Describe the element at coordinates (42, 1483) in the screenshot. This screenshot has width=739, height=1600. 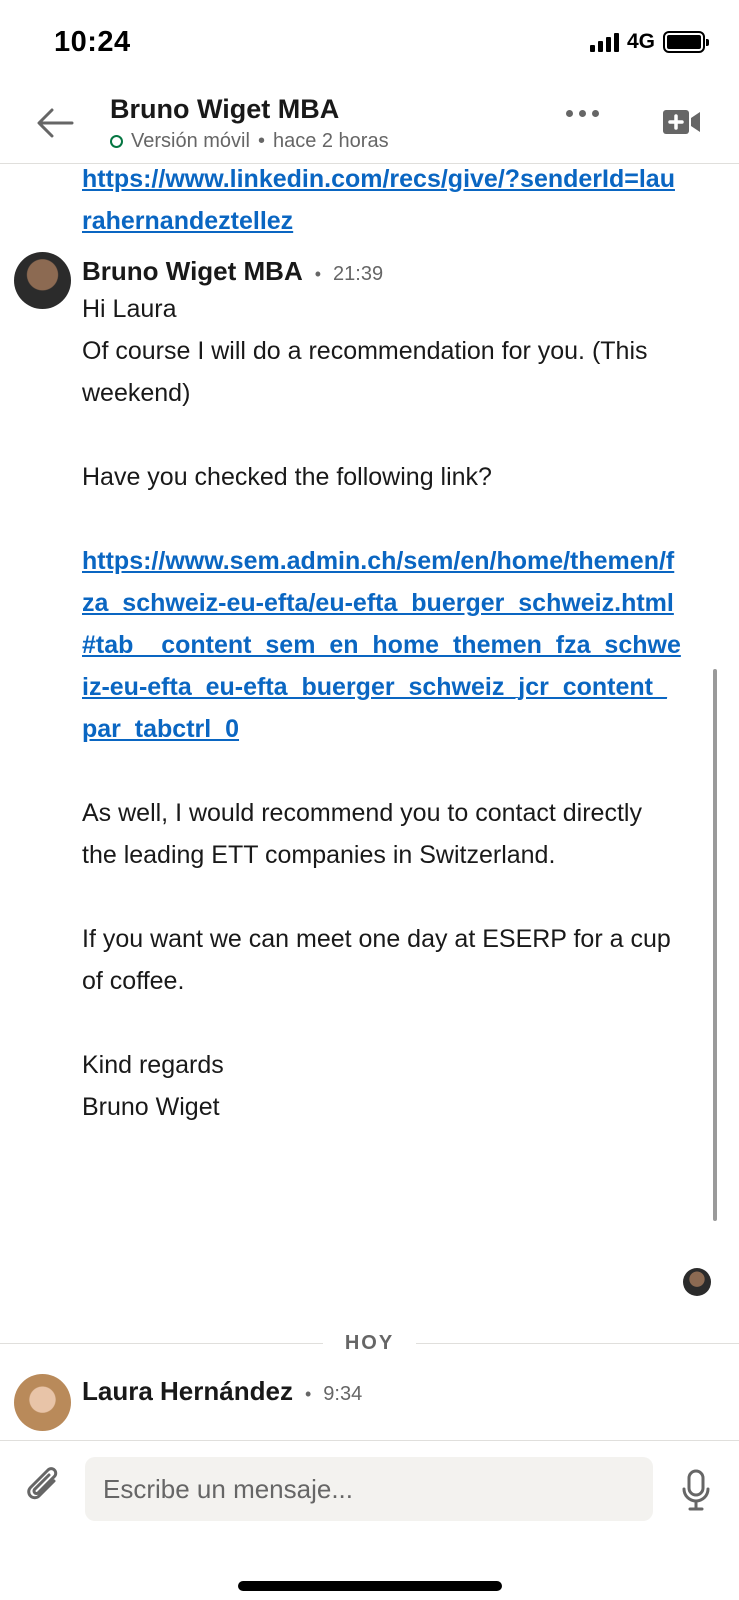
I see `paperclip-icon` at that location.